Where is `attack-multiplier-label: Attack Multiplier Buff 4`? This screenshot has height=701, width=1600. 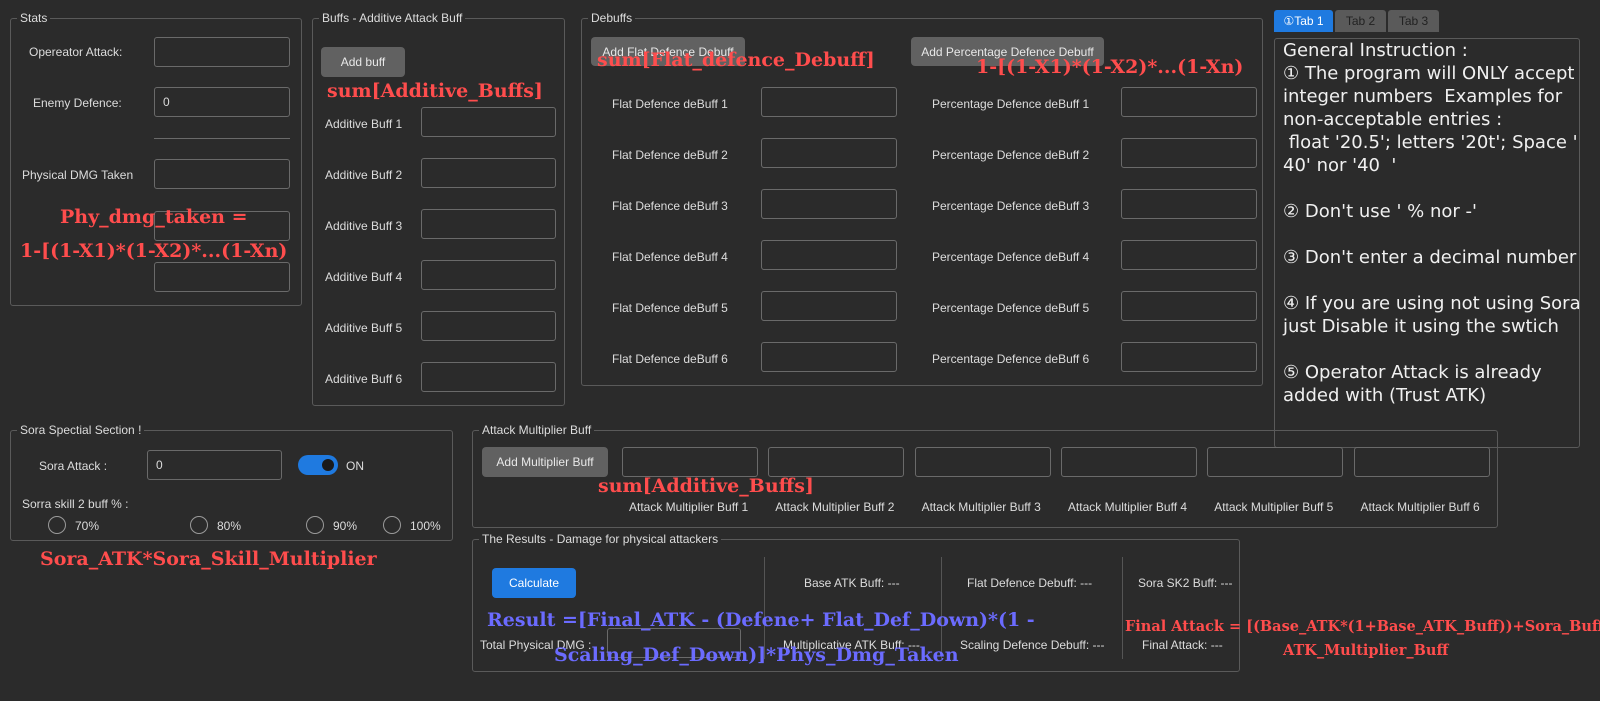 attack-multiplier-label: Attack Multiplier Buff 4 is located at coordinates (1127, 507).